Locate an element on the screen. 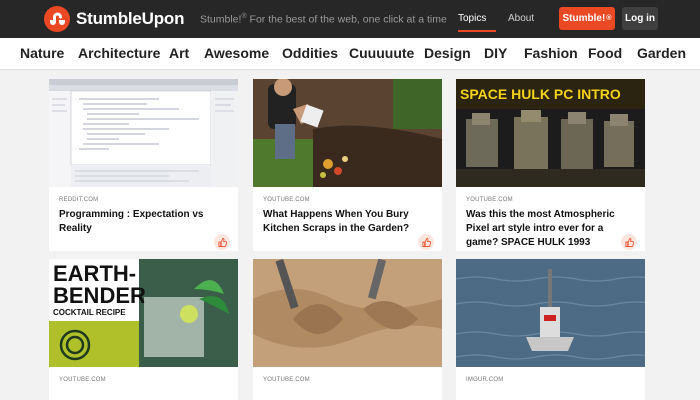  active-tab-indicator is located at coordinates (477, 31).